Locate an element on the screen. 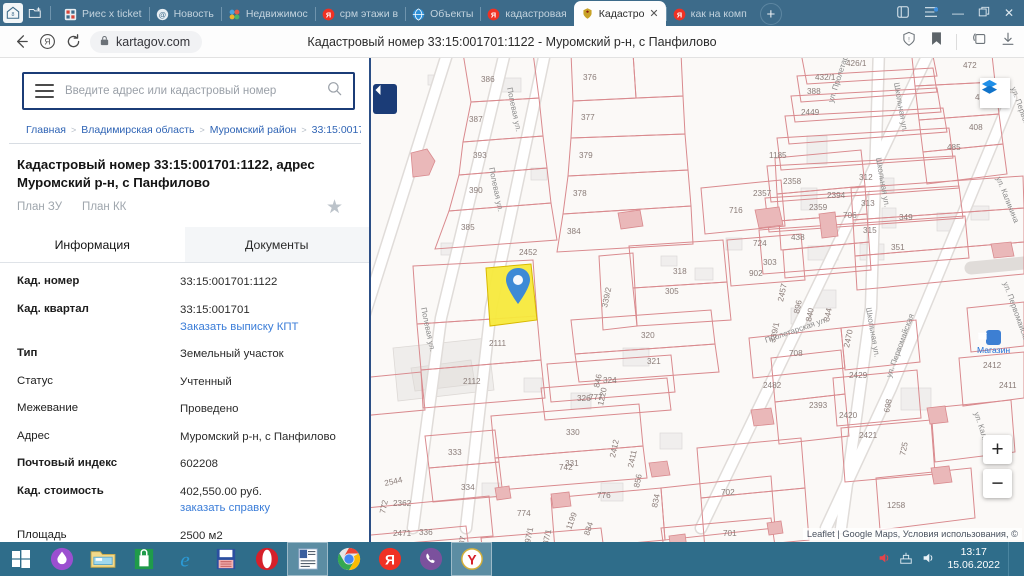 This screenshot has width=1024, height=576. order-certificate-link: заказать справку is located at coordinates (225, 508).